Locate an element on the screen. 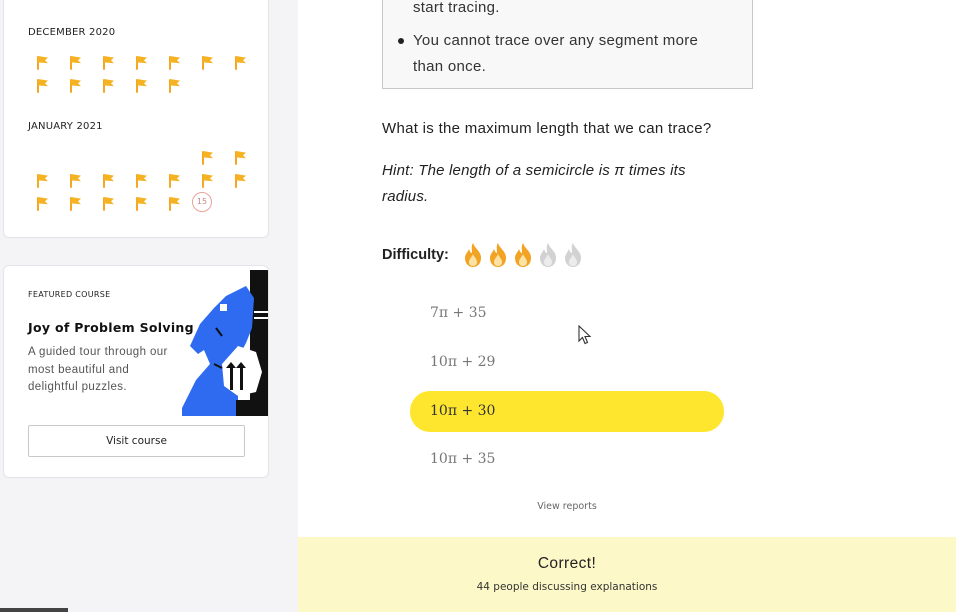 Image resolution: width=956 pixels, height=612 pixels. rule-line: than once. is located at coordinates (450, 66).